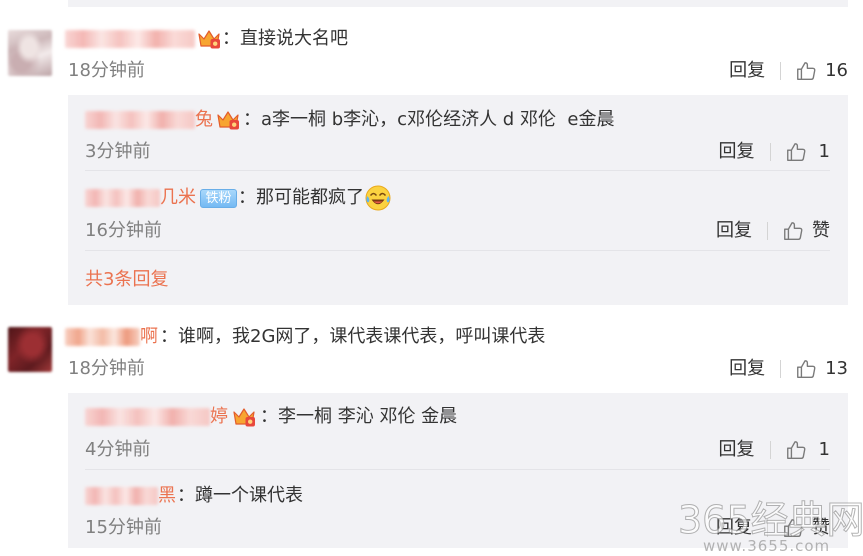 The width and height of the screenshot is (863, 556). What do you see at coordinates (285, 38) in the screenshot?
I see `comment-text: ：直接说大名吧` at bounding box center [285, 38].